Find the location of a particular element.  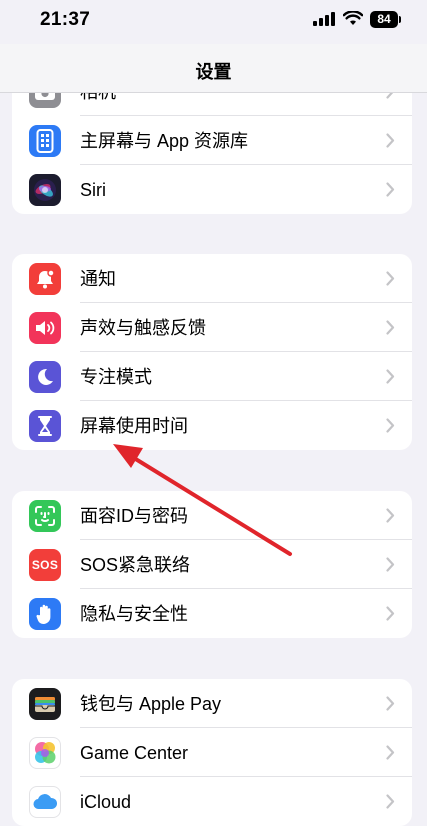

row-label: 隐私与安全性 is located at coordinates (134, 614).